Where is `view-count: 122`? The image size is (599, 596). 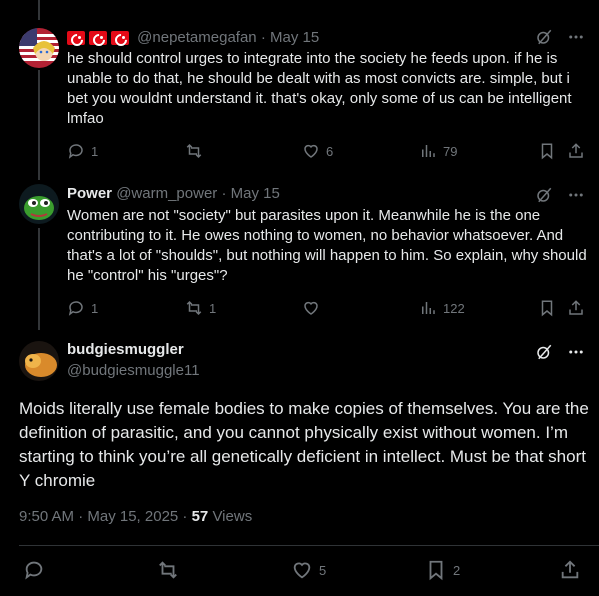
view-count: 122 is located at coordinates (454, 308).